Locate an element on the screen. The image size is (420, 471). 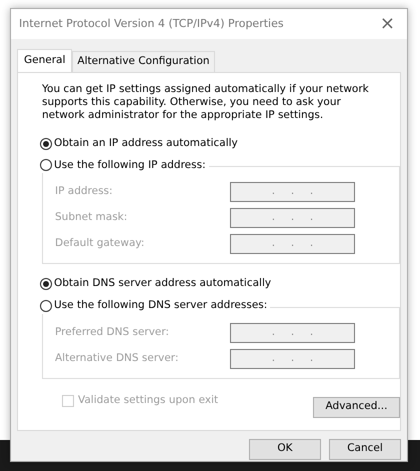
dialog-button: Cancel is located at coordinates (365, 449).